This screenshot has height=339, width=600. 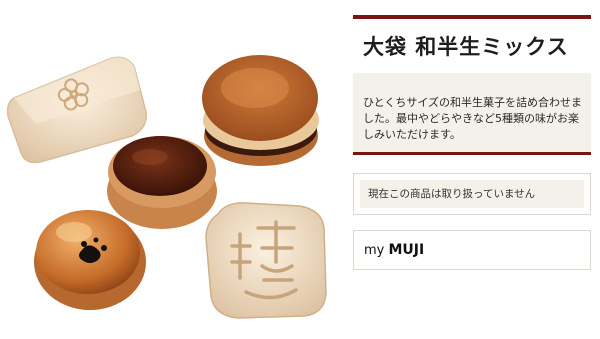 I want to click on square-pressed-sweet, so click(x=266, y=260).